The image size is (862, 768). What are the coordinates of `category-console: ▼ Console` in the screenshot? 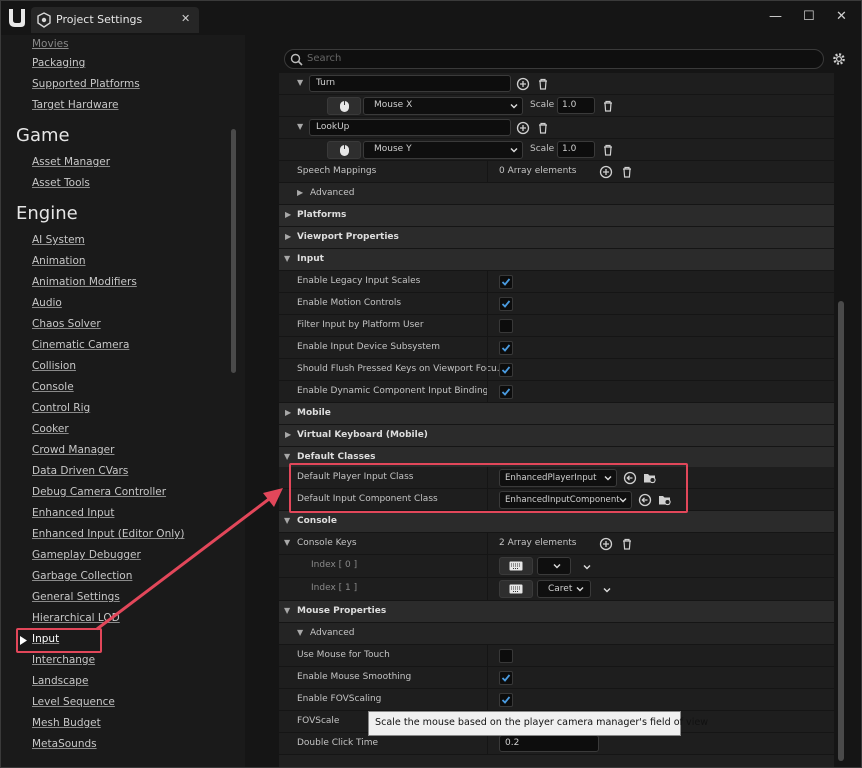 It's located at (556, 522).